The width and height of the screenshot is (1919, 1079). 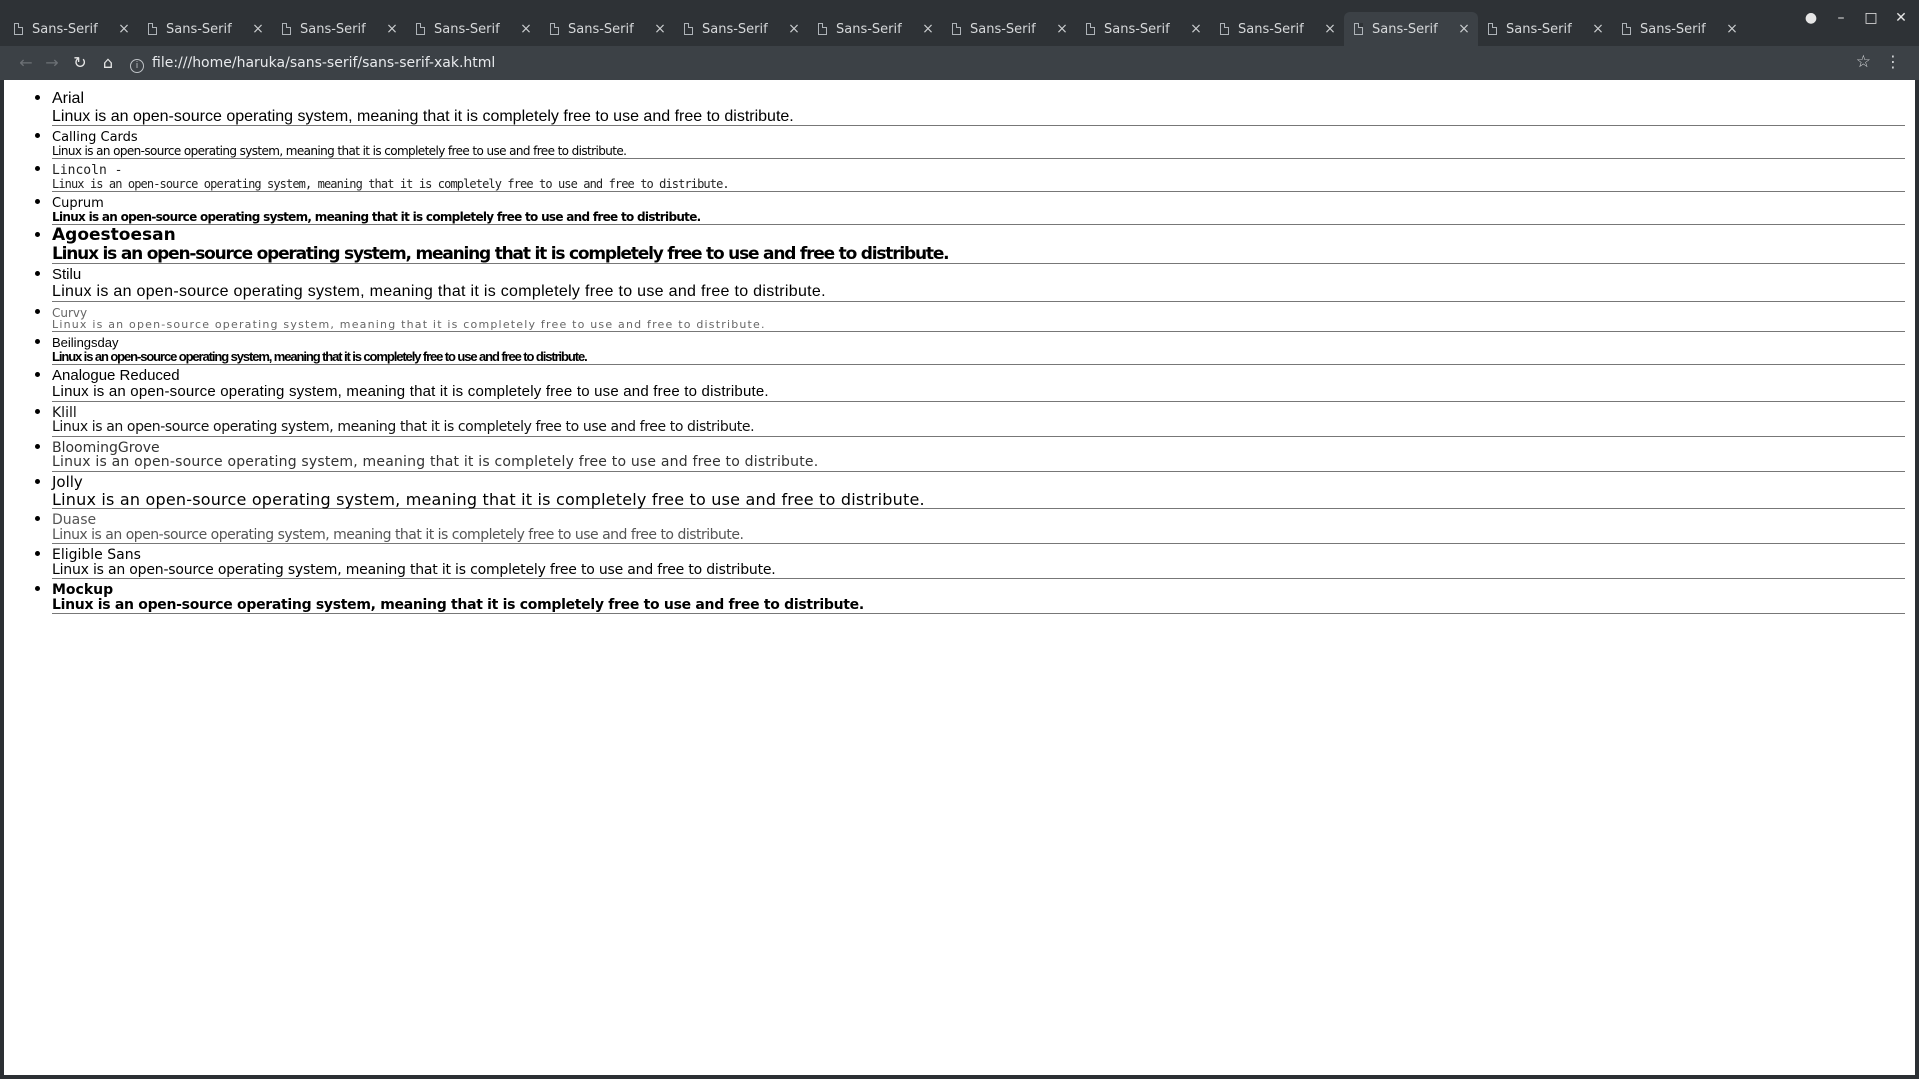 I want to click on minimize-icon: –, so click(x=1841, y=18).